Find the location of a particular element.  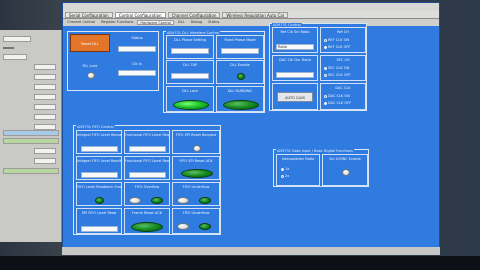

subtab-register-functions: Register Functions is located at coordinates (117, 22).